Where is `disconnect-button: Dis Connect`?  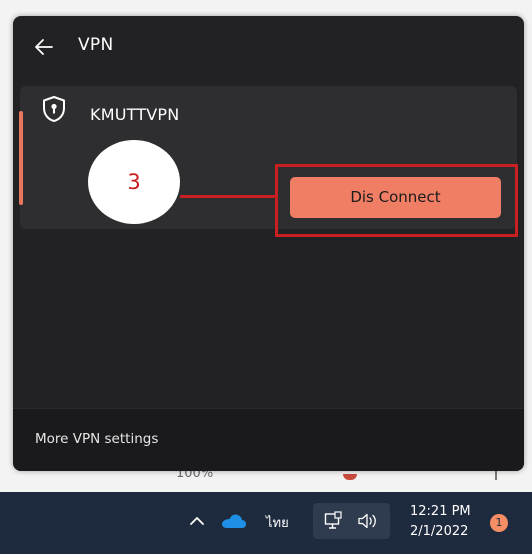 disconnect-button: Dis Connect is located at coordinates (395, 197).